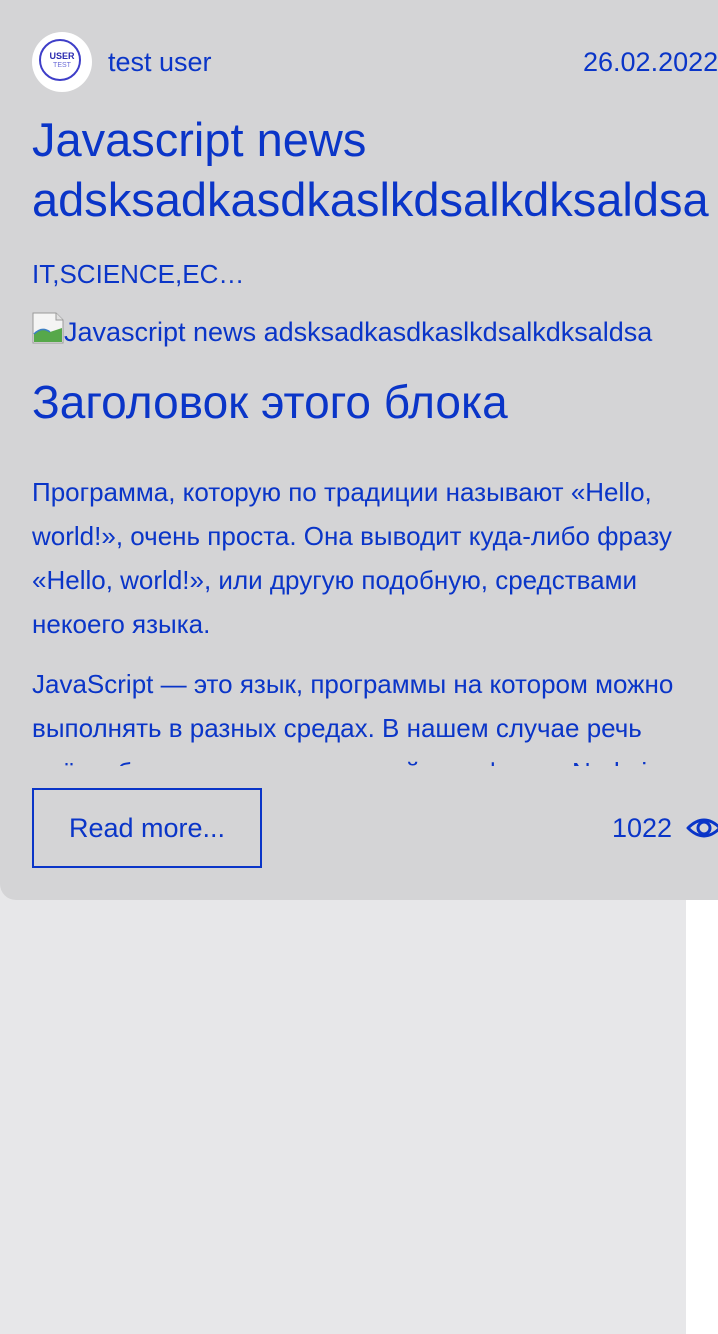  Describe the element at coordinates (199, 139) in the screenshot. I see `post-title-line-1: Javascript news` at that location.